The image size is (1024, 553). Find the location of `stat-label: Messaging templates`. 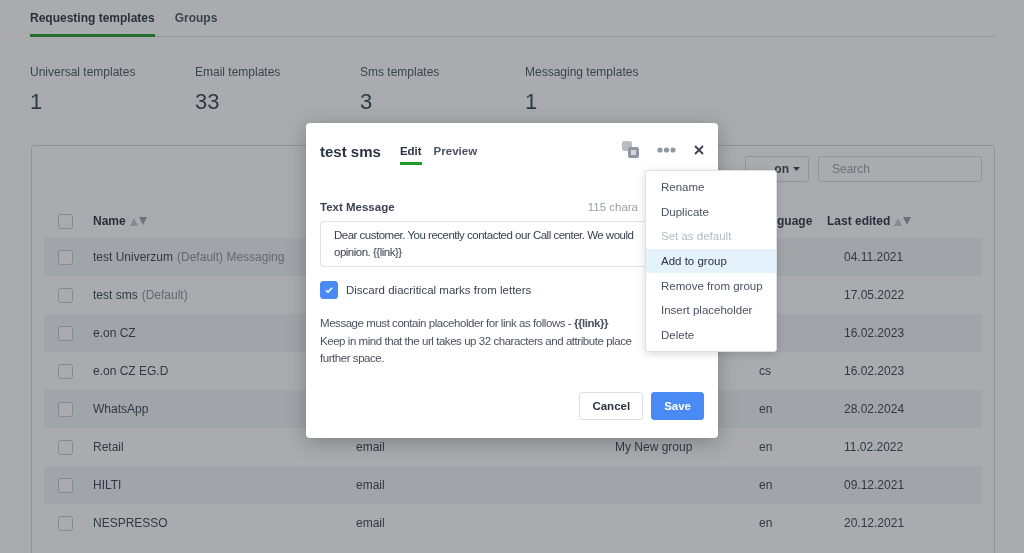

stat-label: Messaging templates is located at coordinates (582, 72).